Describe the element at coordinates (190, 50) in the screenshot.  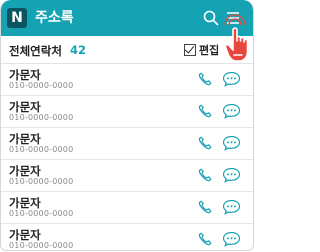
I see `edit-checkbox-icon` at that location.